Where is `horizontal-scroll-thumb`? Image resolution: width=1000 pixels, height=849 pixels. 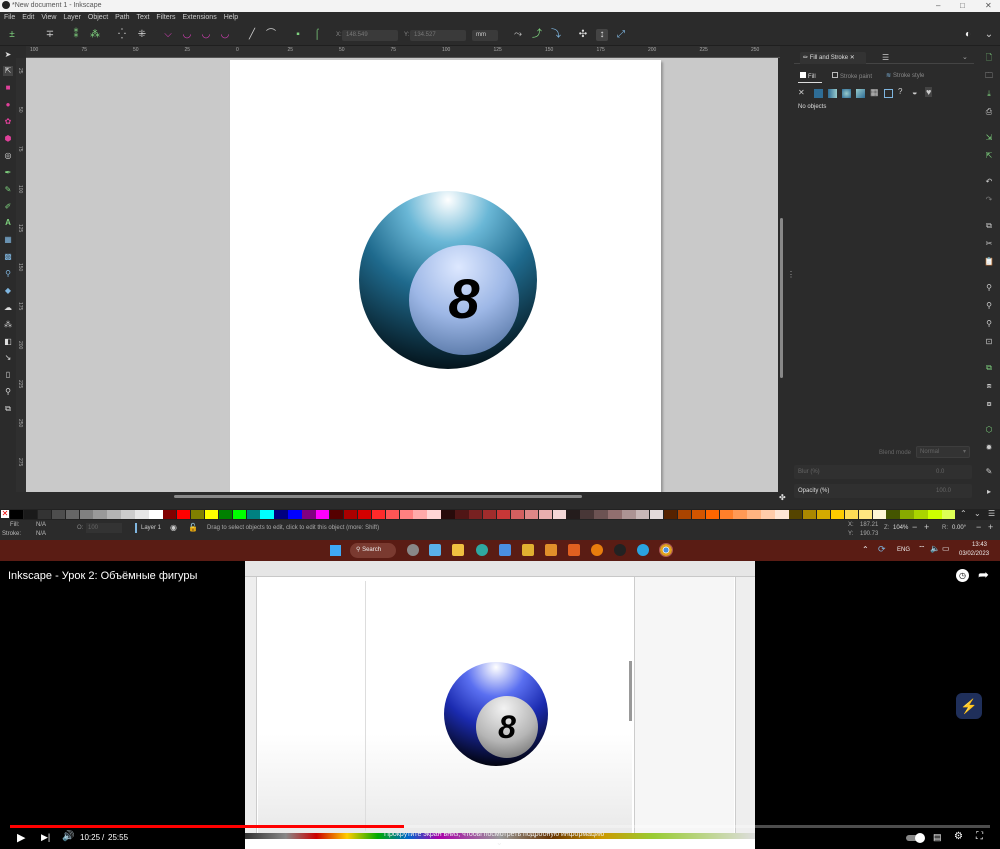
horizontal-scroll-thumb is located at coordinates (378, 496).